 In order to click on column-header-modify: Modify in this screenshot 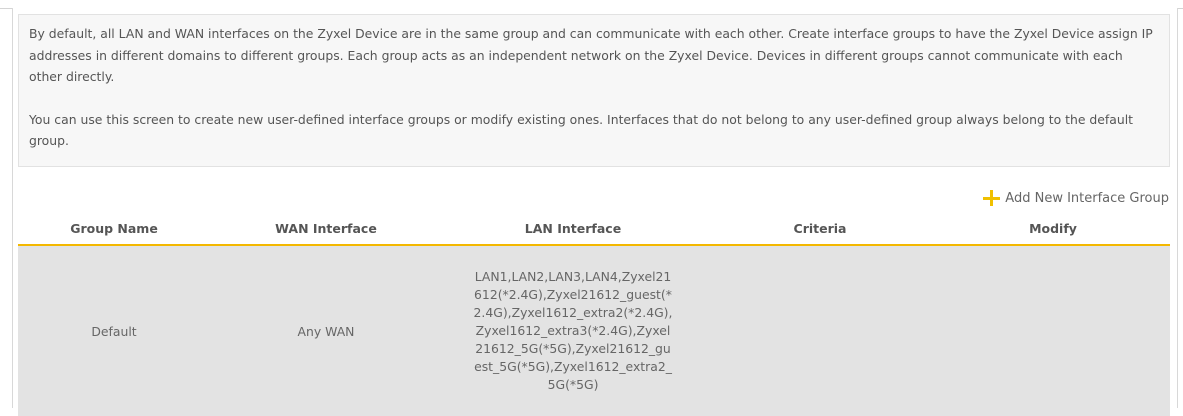, I will do `click(1053, 229)`.